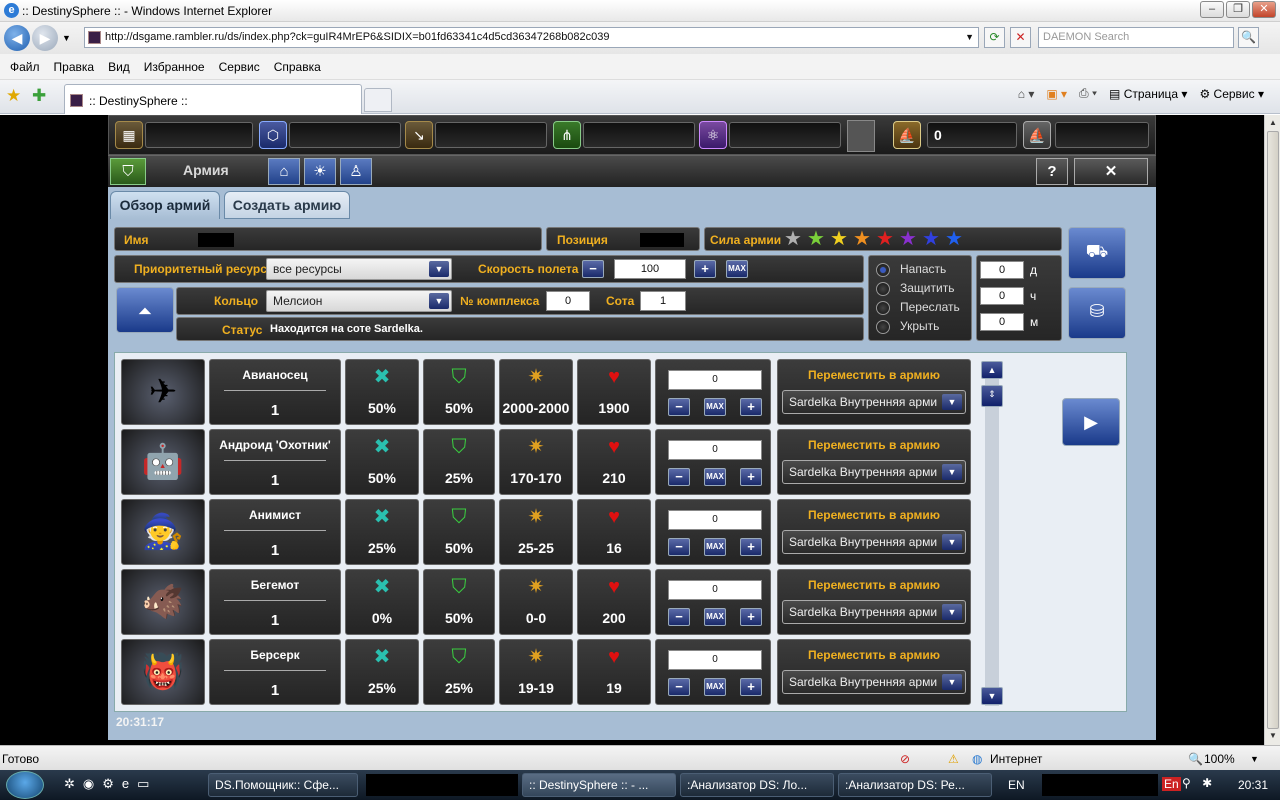  Describe the element at coordinates (419, 135) in the screenshot. I see `resource-energy-icon: ↘` at that location.